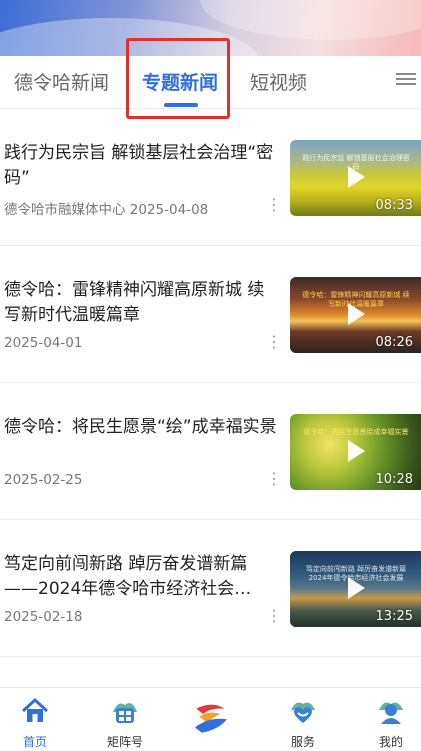 This screenshot has width=421, height=751. I want to click on article-meta: 2025-02-25, so click(43, 480).